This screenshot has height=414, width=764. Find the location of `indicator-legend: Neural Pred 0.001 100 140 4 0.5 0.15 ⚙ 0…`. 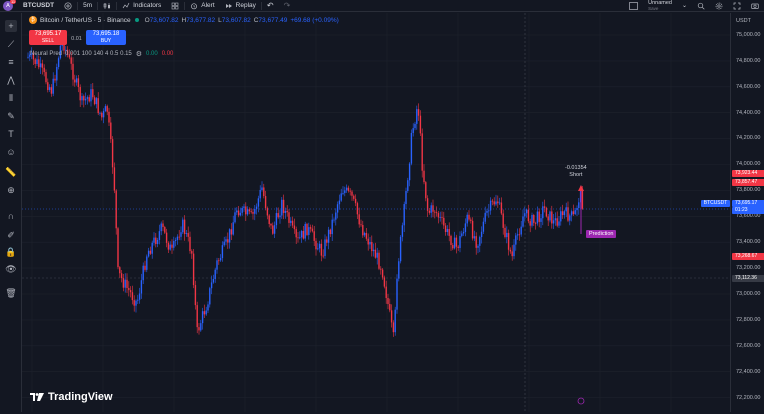

indicator-legend: Neural Pred 0.001 100 140 4 0.5 0.15 ⚙ 0… is located at coordinates (101, 54).